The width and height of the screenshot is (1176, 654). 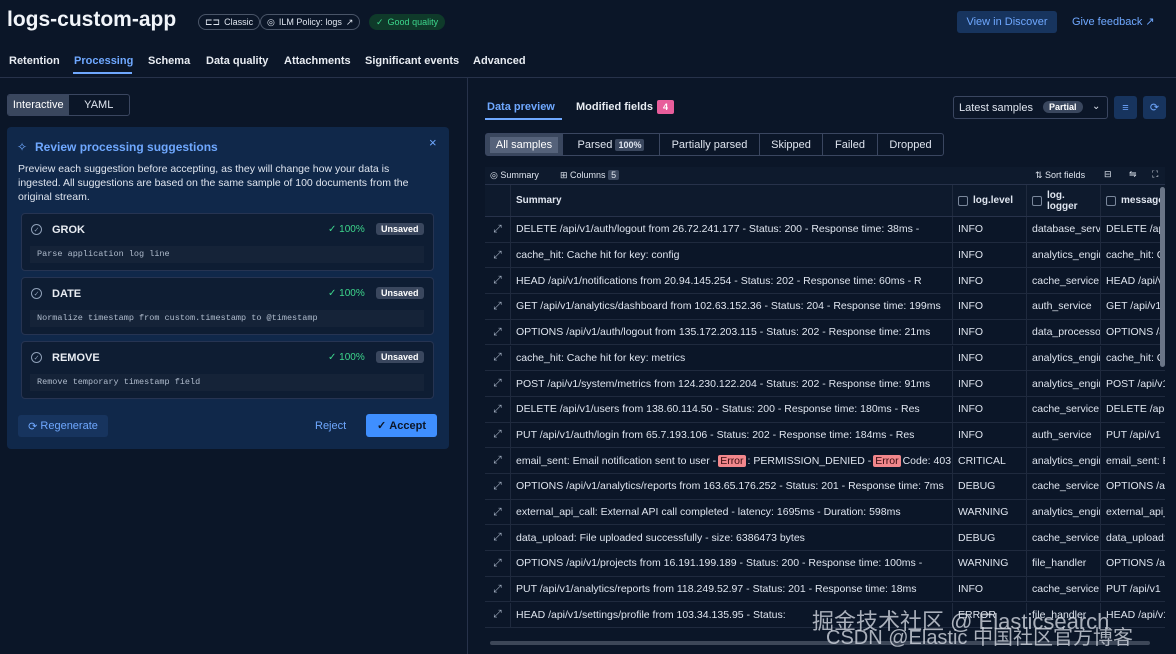 What do you see at coordinates (99, 105) in the screenshot?
I see `yaml-mode-button: YAML` at bounding box center [99, 105].